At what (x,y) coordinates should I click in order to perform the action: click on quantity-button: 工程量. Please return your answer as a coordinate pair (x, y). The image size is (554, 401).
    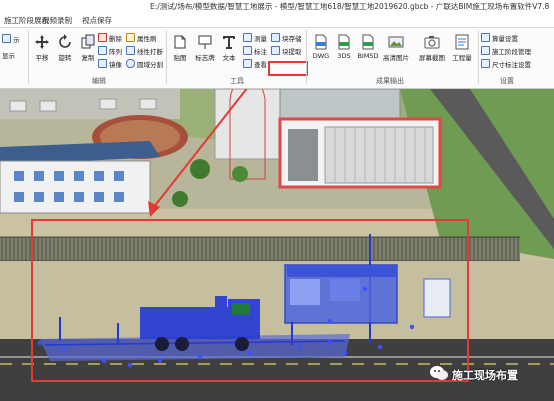
    Looking at the image, I should click on (462, 48).